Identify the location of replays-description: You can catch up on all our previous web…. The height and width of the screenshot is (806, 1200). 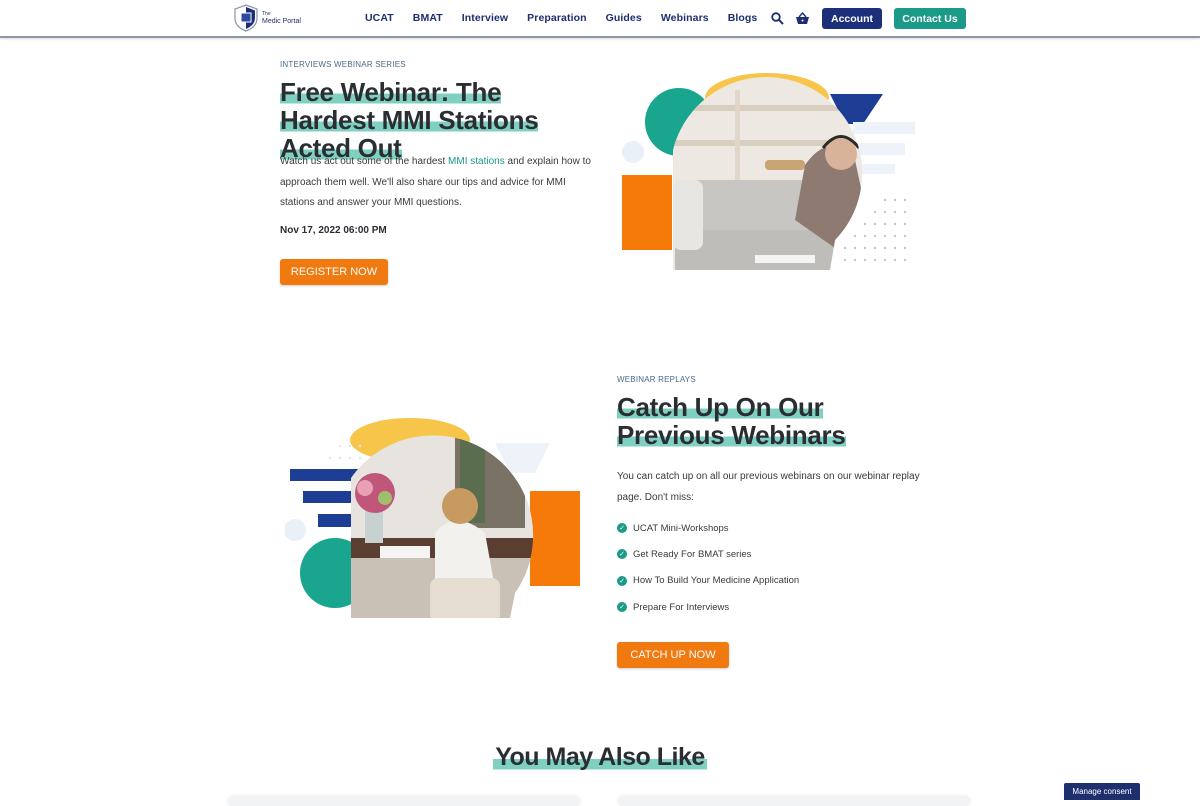
(768, 487).